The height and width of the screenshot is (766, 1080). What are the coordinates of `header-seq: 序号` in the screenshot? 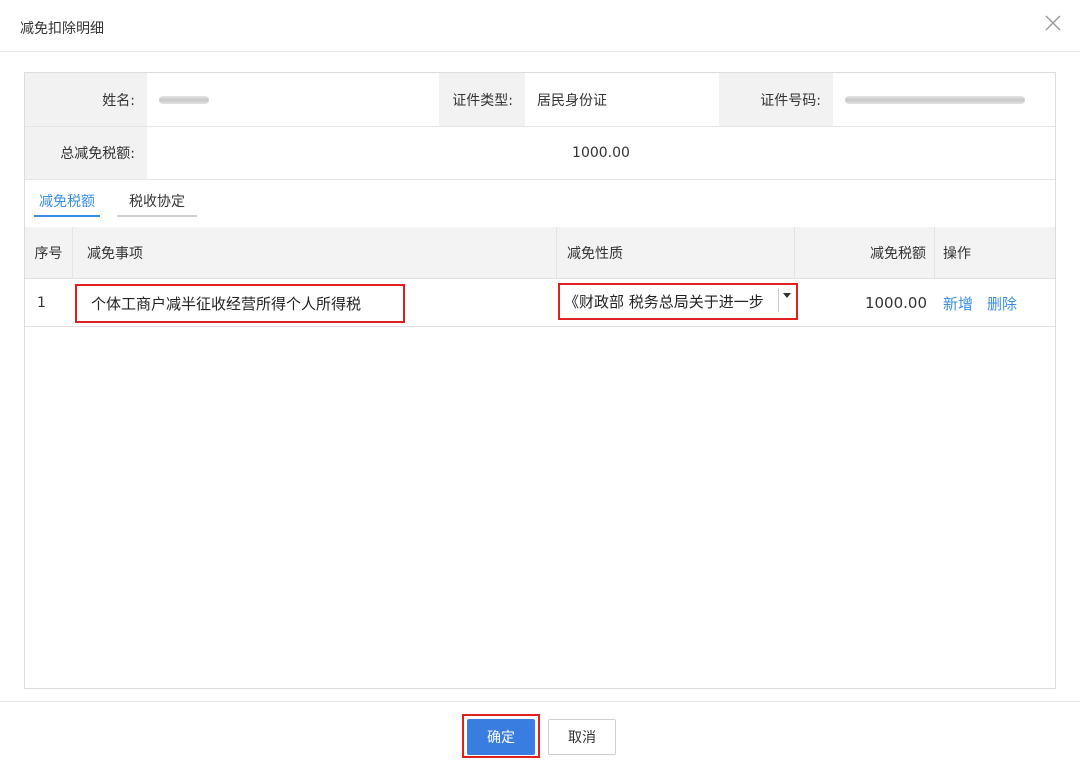 It's located at (49, 253).